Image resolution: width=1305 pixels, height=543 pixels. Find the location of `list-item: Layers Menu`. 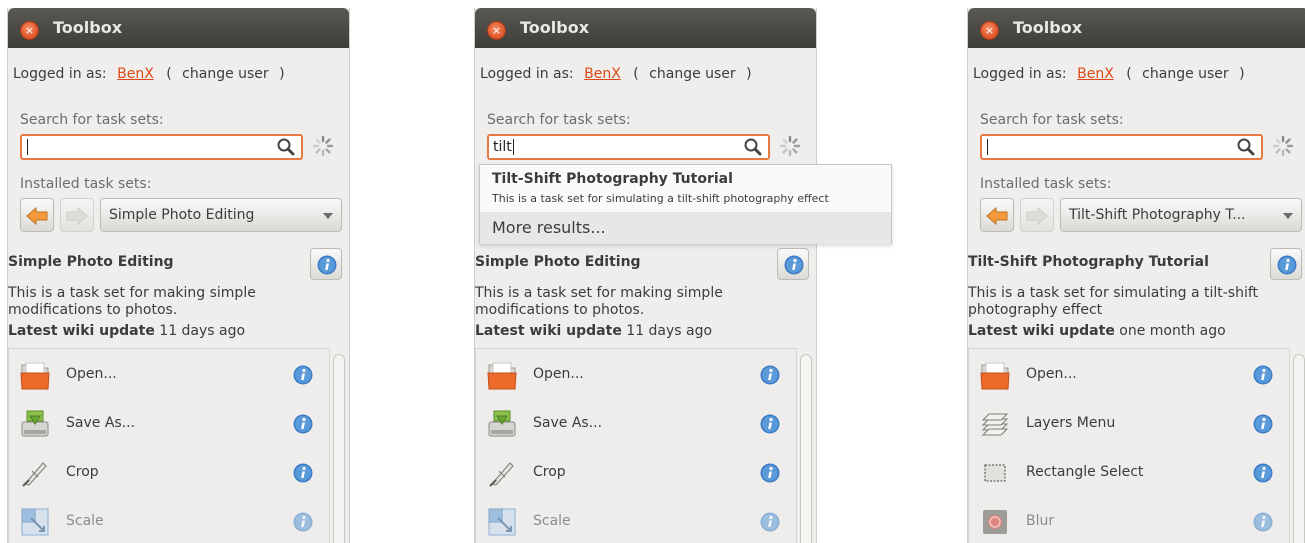

list-item: Layers Menu is located at coordinates (1130, 424).